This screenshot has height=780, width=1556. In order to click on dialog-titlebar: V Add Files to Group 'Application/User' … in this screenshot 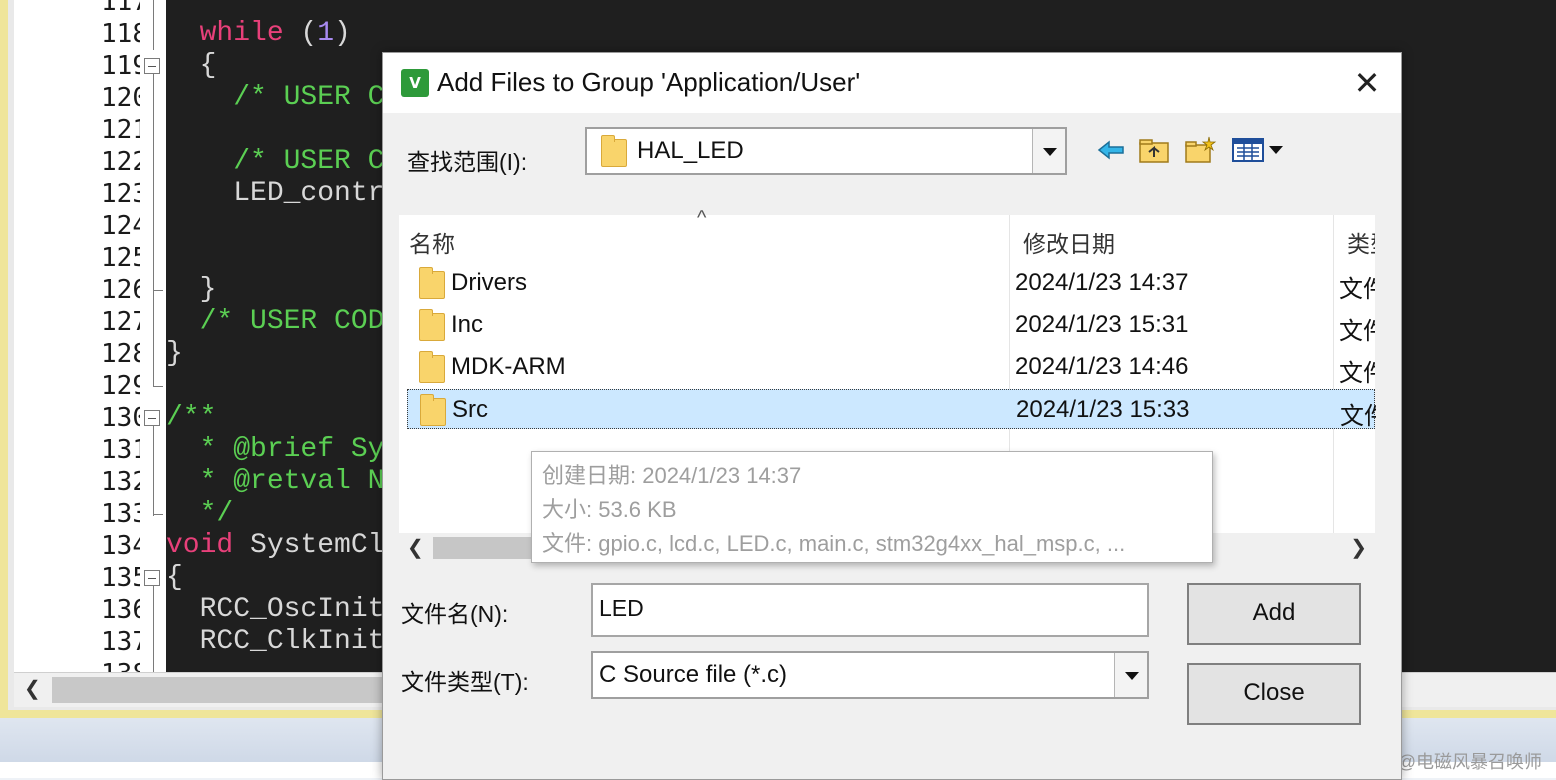, I will do `click(892, 83)`.